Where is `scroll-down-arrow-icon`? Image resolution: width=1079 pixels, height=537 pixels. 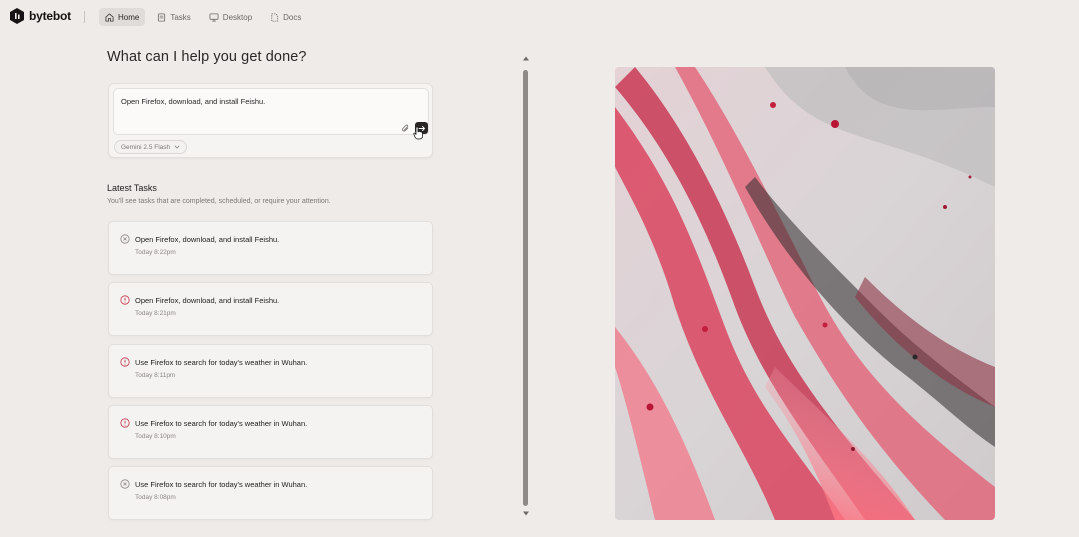
scroll-down-arrow-icon is located at coordinates (526, 513).